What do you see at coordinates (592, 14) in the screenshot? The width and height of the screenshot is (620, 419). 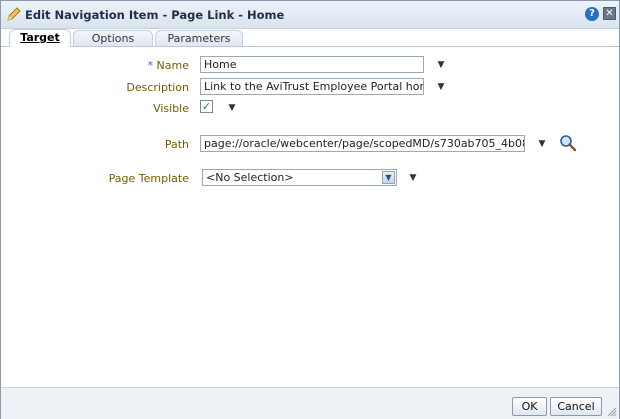 I see `help-icon: ?` at bounding box center [592, 14].